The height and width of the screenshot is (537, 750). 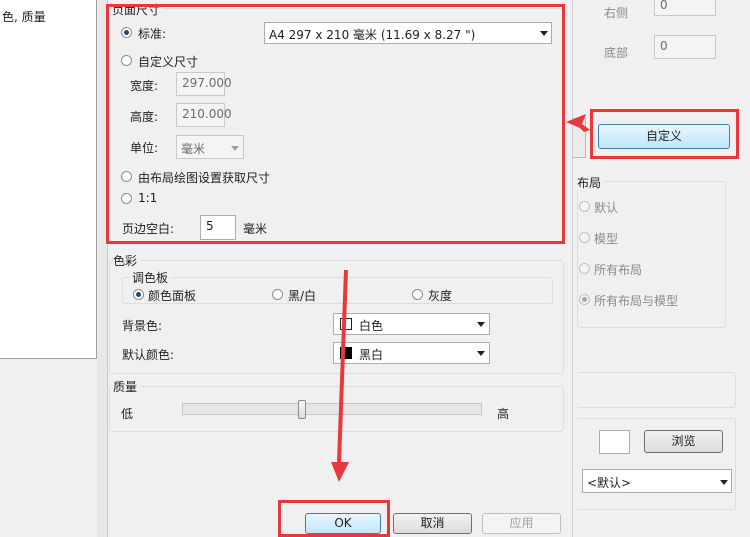 I want to click on arrow-shaft, so click(x=342, y=366).